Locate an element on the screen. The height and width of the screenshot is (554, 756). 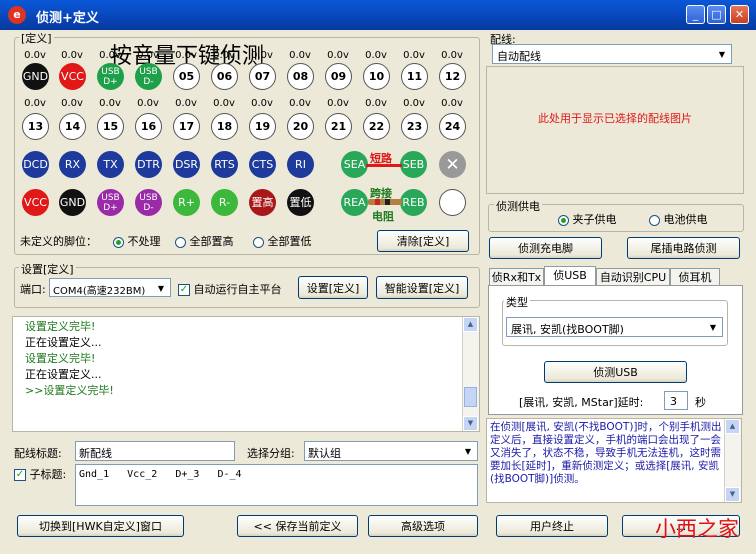
pin-14: 14 is located at coordinates (72, 126).